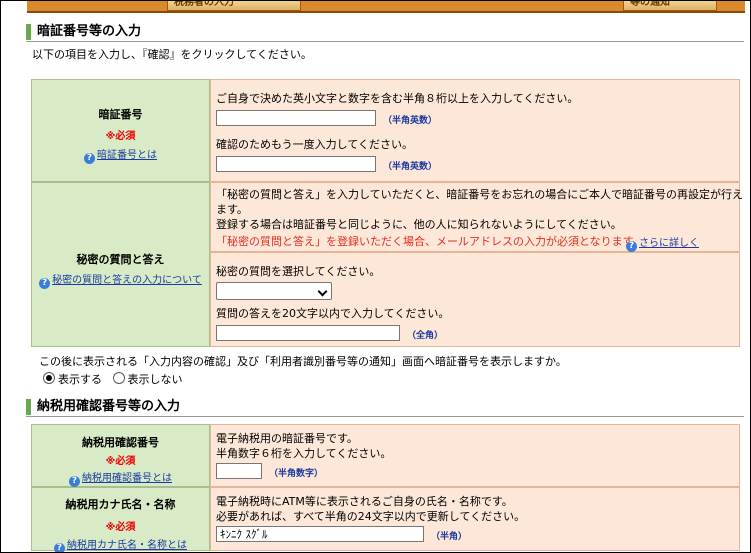  I want to click on secret-label: 秘密の質問と答え, so click(120, 259).